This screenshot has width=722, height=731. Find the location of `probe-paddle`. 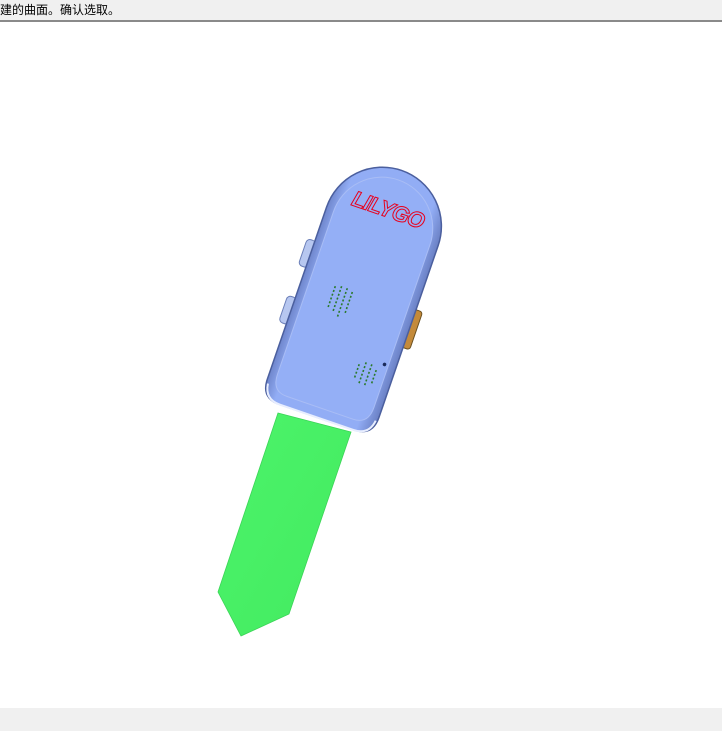

probe-paddle is located at coordinates (284, 524).